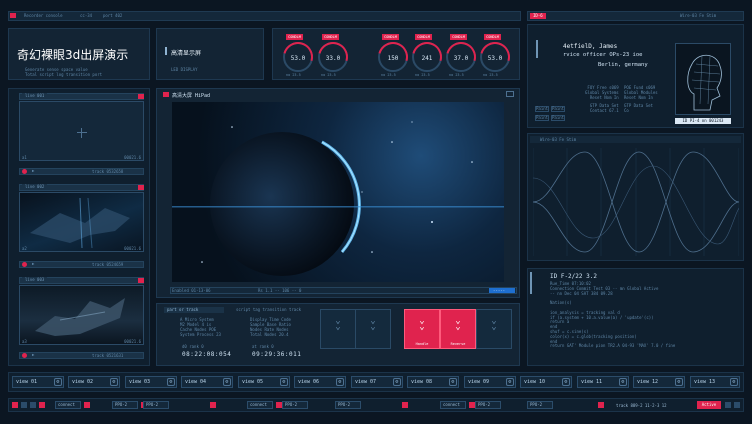 The height and width of the screenshot is (424, 752). What do you see at coordinates (330, 37) in the screenshot?
I see `gauge-2-tag: CONDLM` at bounding box center [330, 37].